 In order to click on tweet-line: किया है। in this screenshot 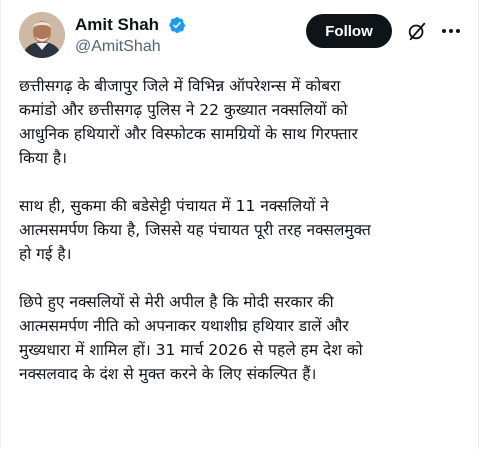, I will do `click(43, 158)`.